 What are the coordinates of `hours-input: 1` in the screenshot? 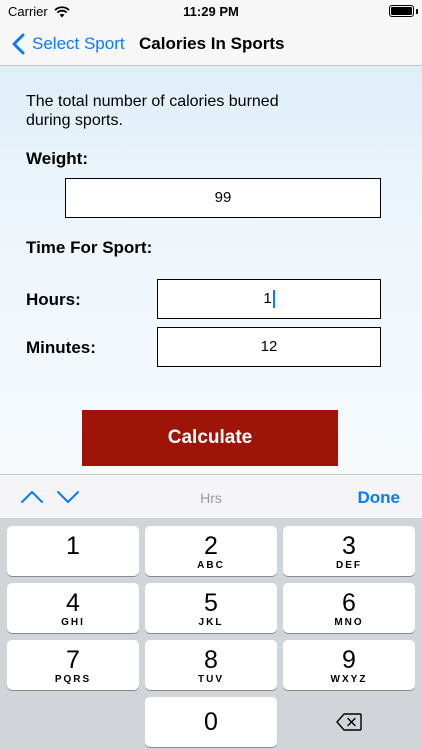 It's located at (269, 299).